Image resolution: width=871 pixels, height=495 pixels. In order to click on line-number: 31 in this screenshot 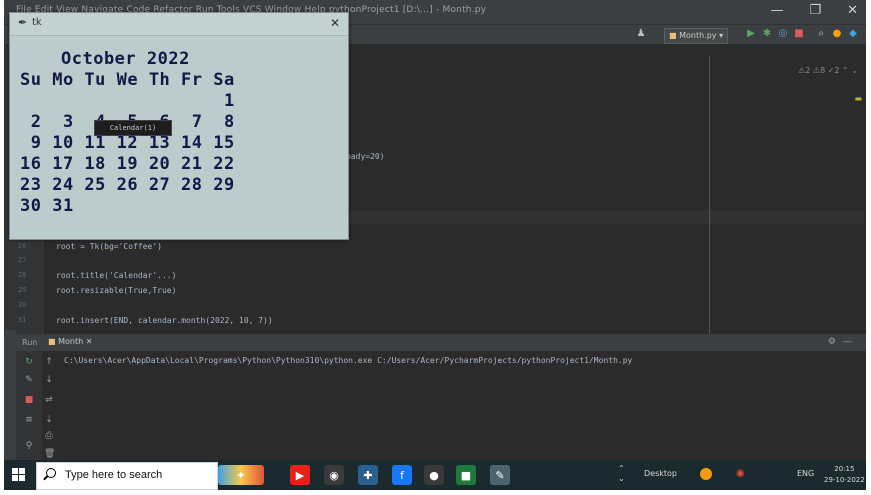, I will do `click(22, 320)`.